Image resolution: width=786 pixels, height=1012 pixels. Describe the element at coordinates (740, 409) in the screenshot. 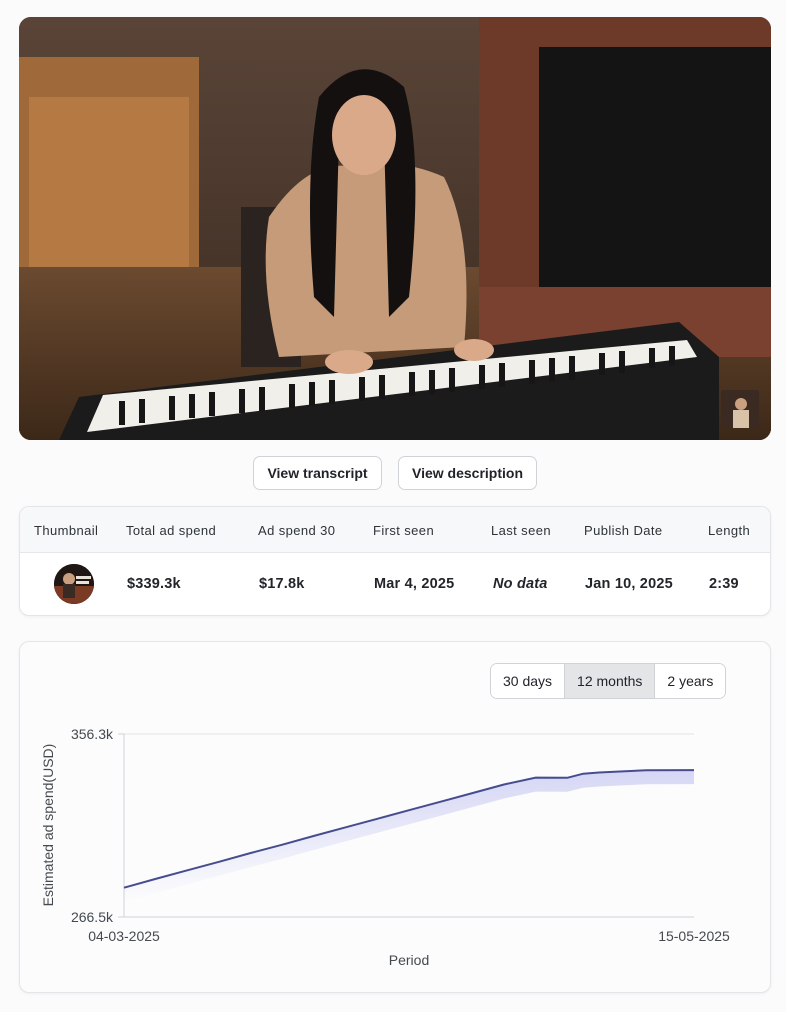

I see `video-watermark-thumbnail` at that location.